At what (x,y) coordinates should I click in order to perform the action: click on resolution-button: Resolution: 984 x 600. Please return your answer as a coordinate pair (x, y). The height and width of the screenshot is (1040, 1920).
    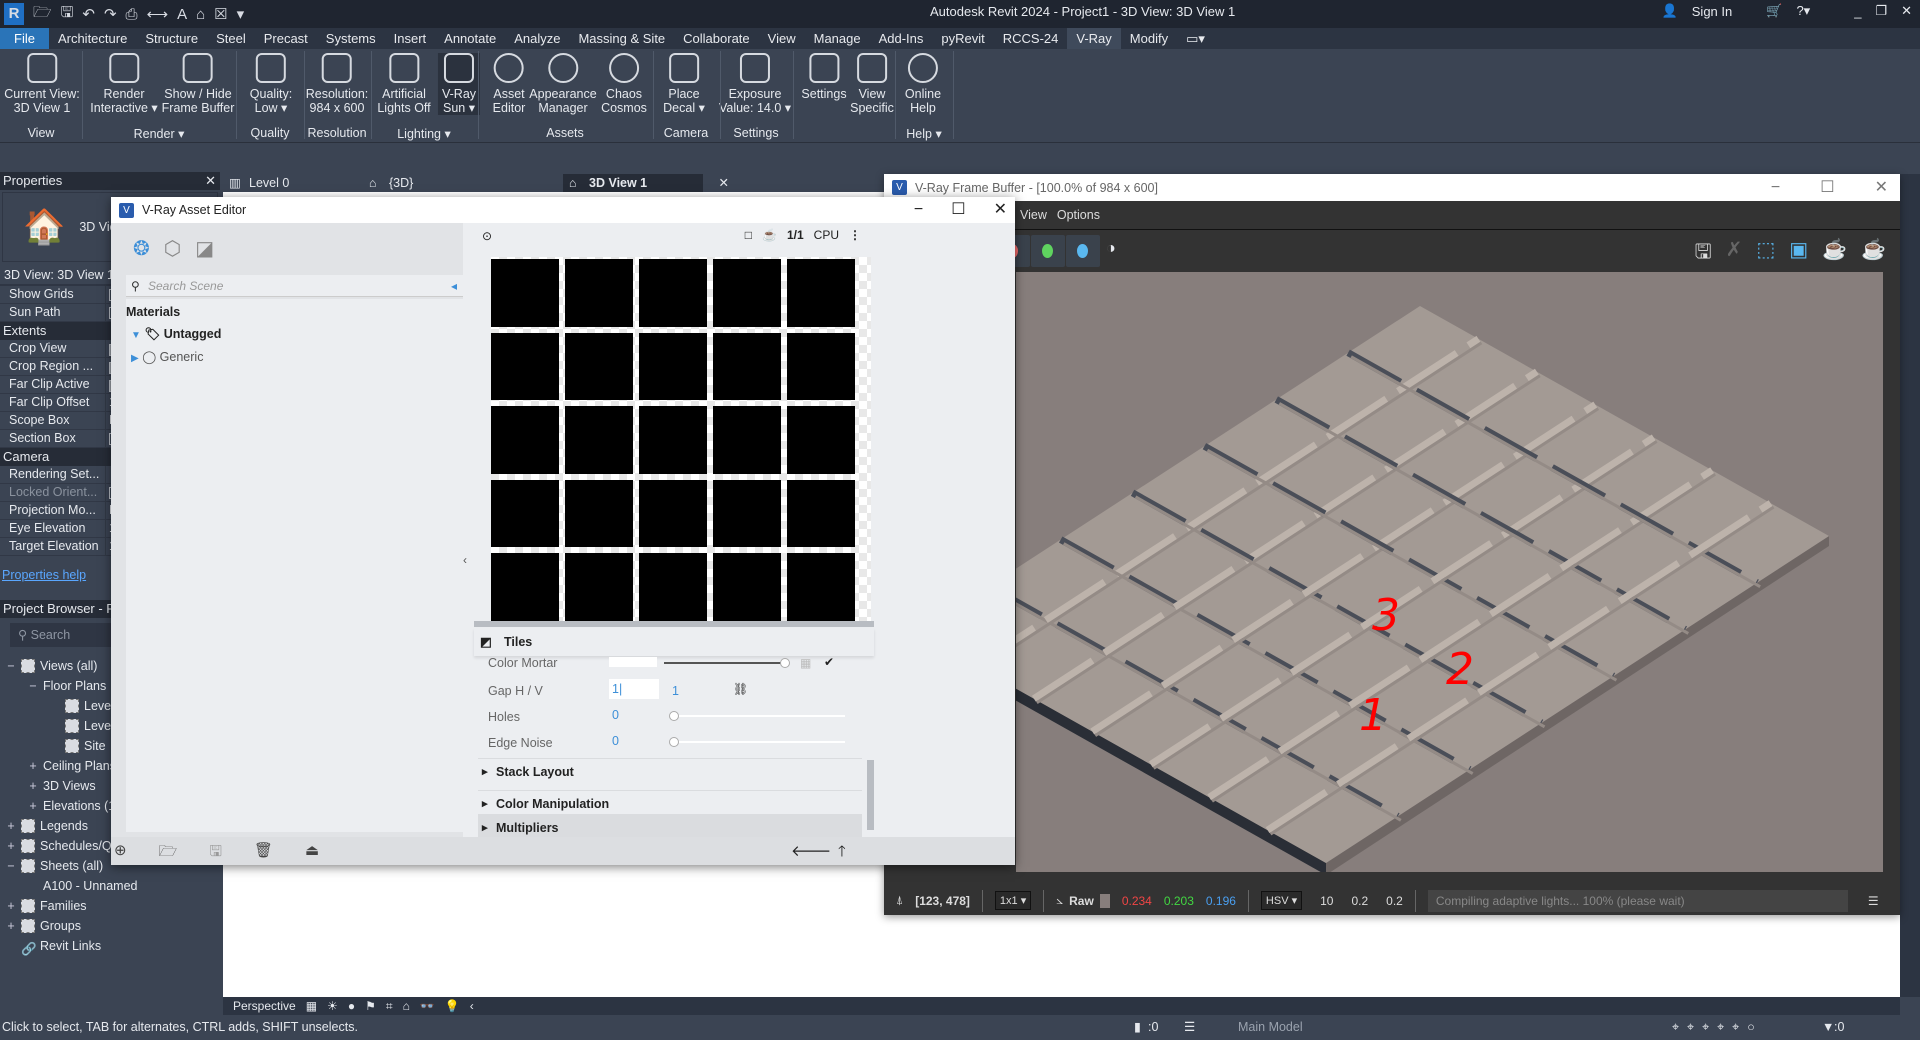
    Looking at the image, I should click on (337, 84).